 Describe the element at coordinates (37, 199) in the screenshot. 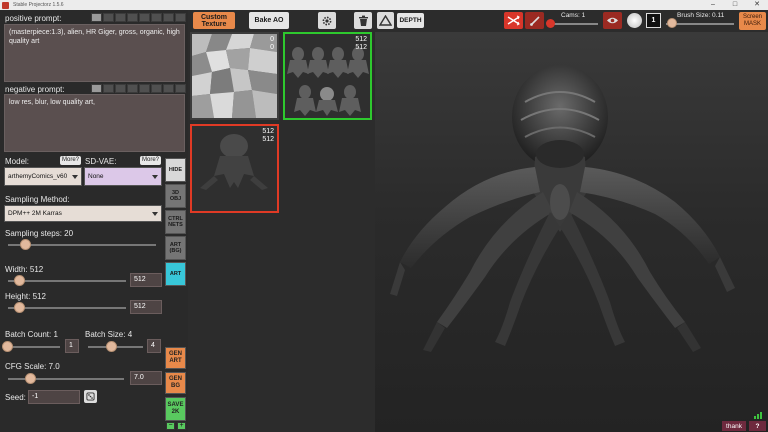

I see `sampling-method-label: Sampling Method:` at that location.